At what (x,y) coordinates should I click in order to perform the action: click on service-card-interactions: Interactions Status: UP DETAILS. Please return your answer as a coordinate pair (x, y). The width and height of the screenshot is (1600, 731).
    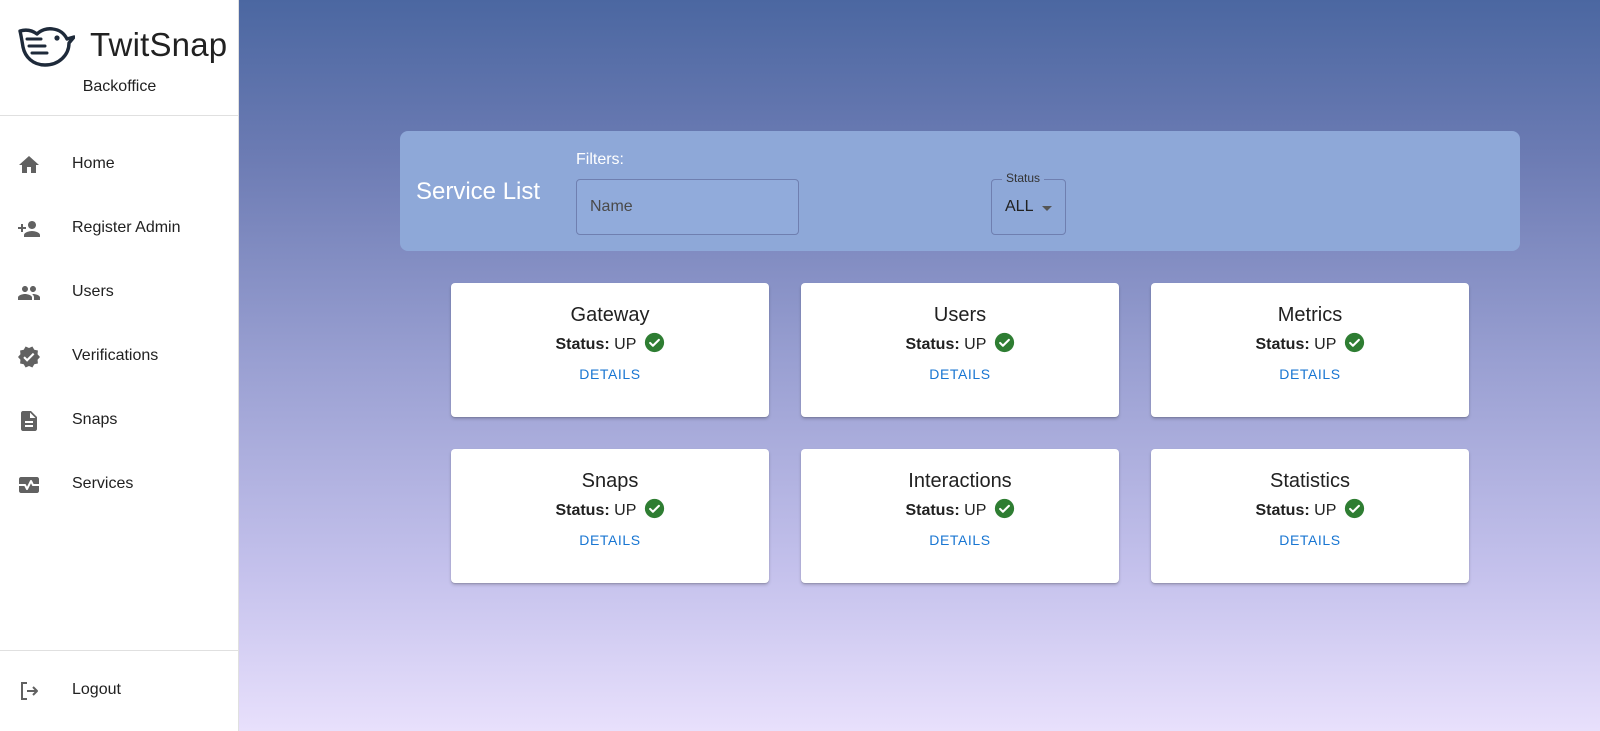
    Looking at the image, I should click on (960, 516).